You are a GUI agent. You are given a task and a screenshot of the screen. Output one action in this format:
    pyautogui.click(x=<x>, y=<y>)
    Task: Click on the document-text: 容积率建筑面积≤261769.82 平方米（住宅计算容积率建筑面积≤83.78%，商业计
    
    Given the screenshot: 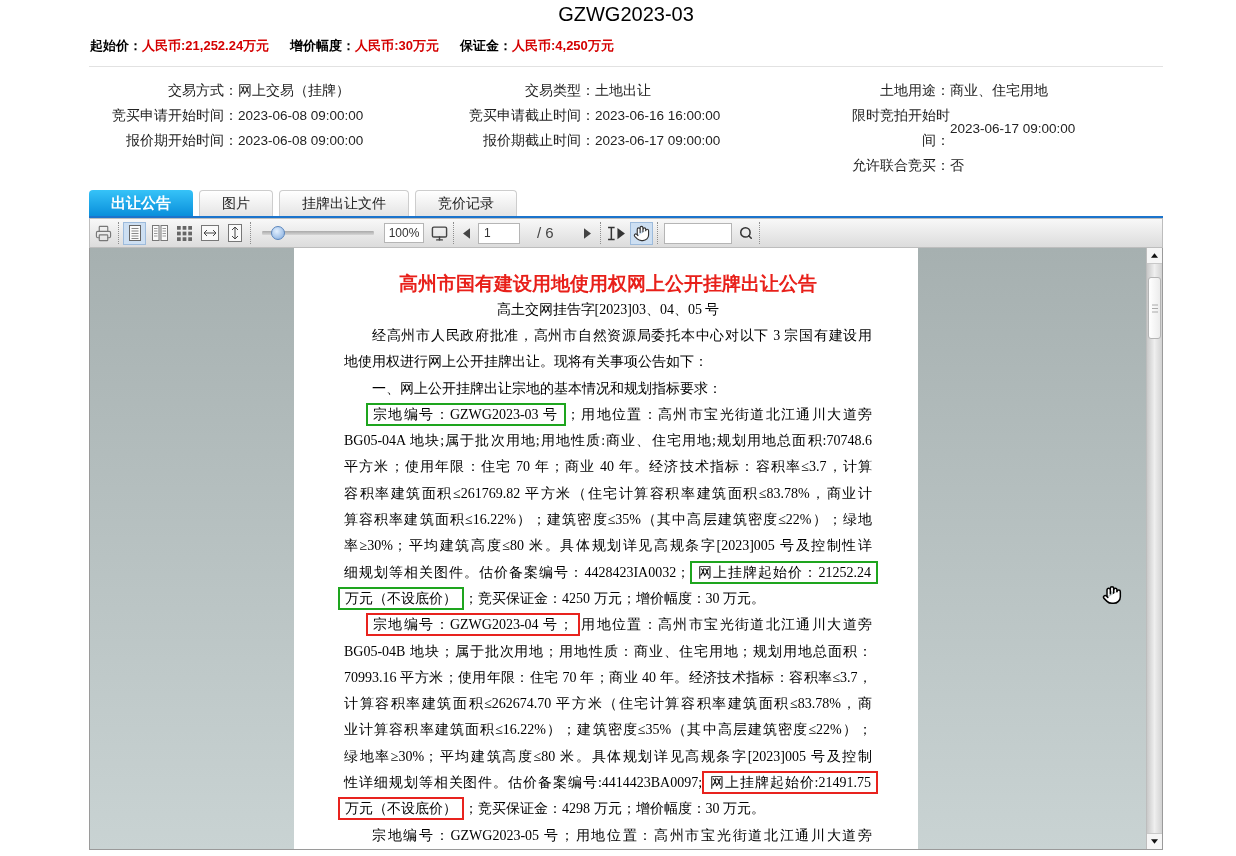 What is the action you would take?
    pyautogui.click(x=608, y=493)
    